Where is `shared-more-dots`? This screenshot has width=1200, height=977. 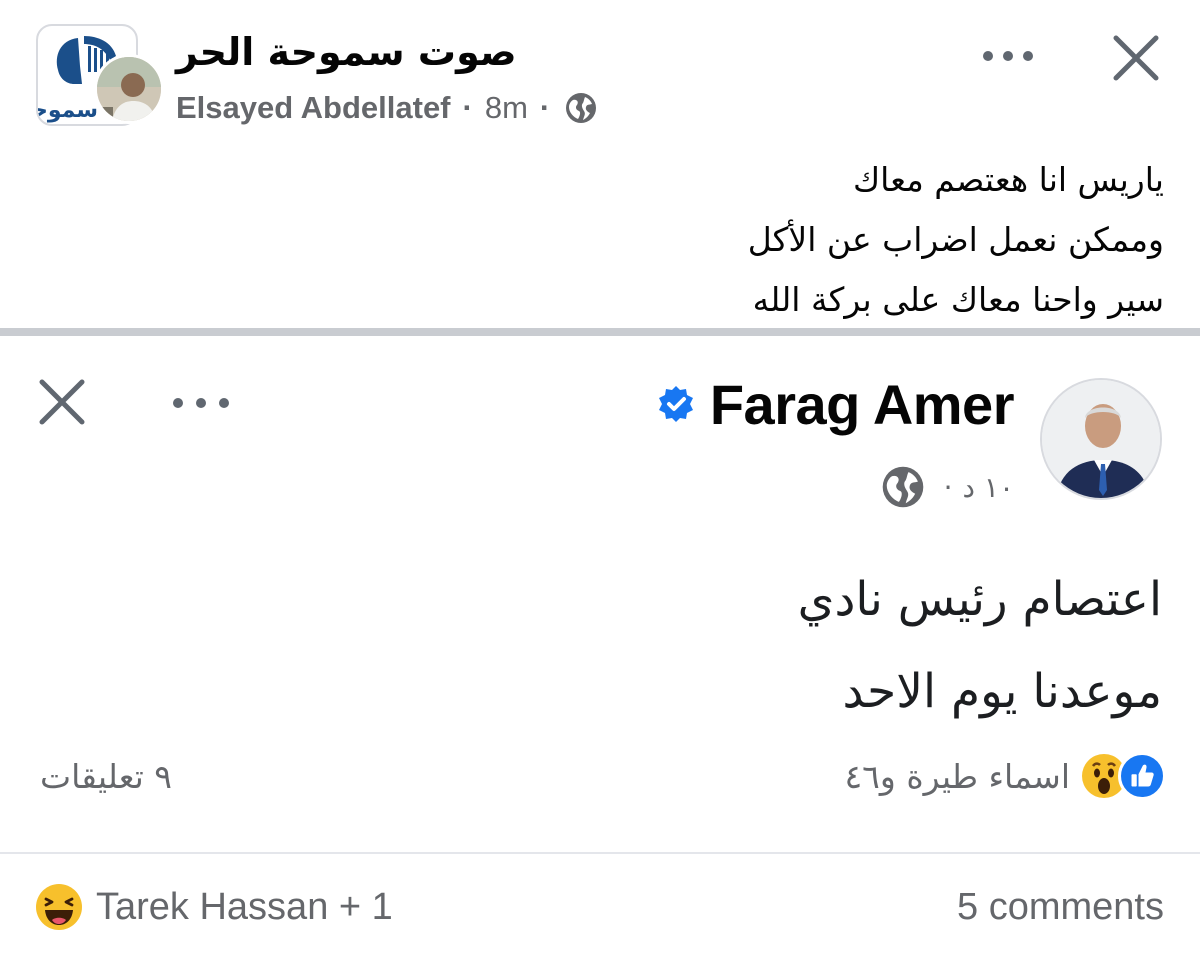
shared-more-dots is located at coordinates (201, 403).